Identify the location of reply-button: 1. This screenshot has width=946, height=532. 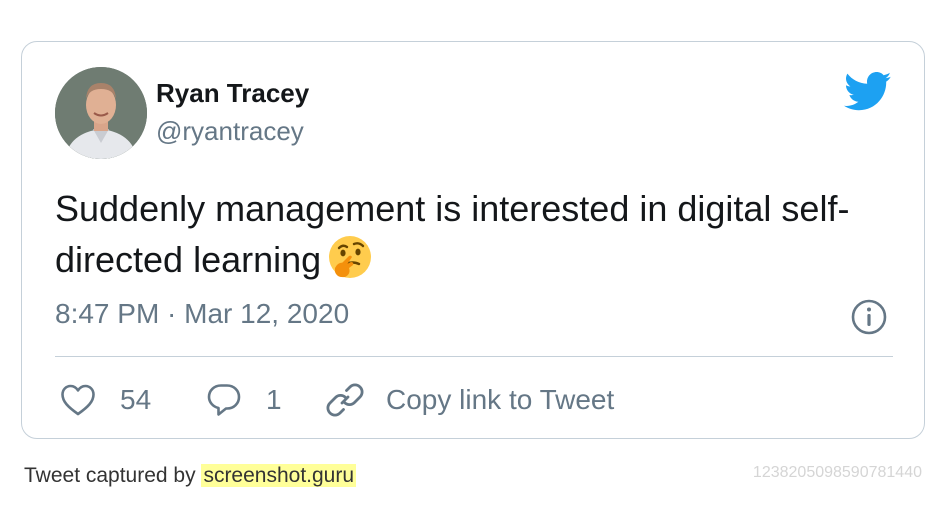
(244, 400).